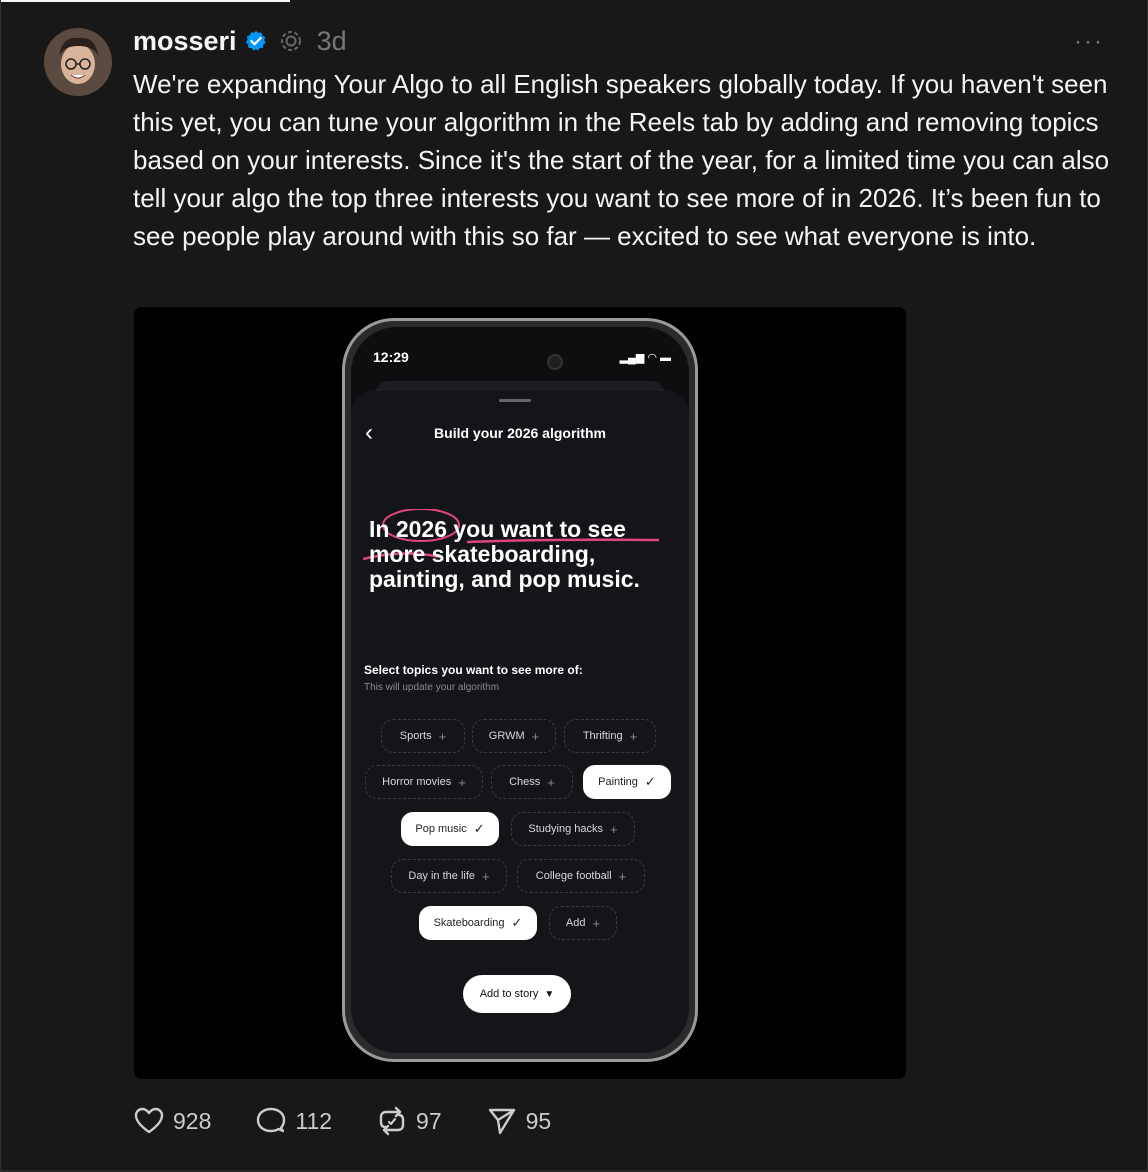  I want to click on topic-chip-horror-movies: Horror movies +, so click(424, 782).